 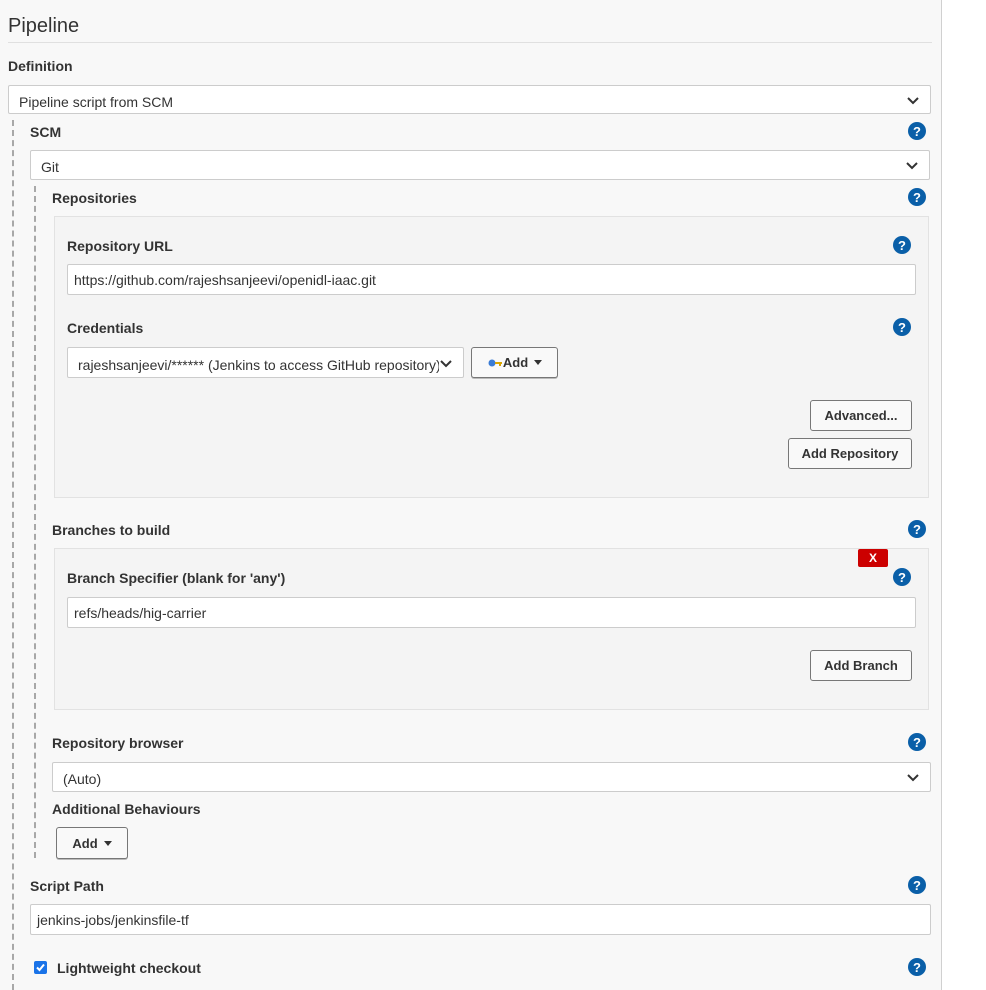 I want to click on script-path-input: jenkins-jobs/jenkinsfile-tf, so click(x=480, y=919).